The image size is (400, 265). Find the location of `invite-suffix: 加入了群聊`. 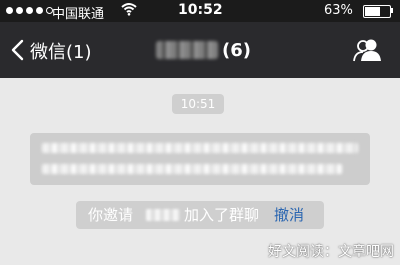

invite-suffix: 加入了群聊 is located at coordinates (222, 215).